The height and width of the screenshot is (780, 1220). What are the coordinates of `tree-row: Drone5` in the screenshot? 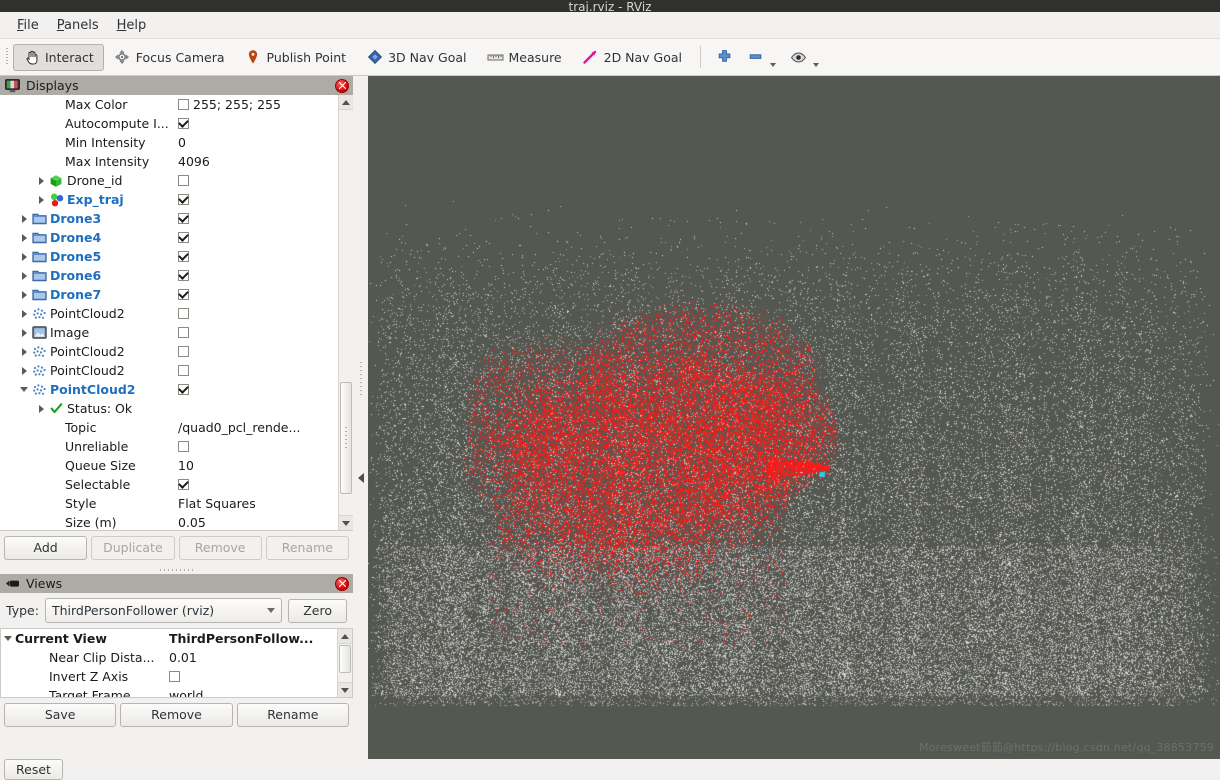 It's located at (169, 256).